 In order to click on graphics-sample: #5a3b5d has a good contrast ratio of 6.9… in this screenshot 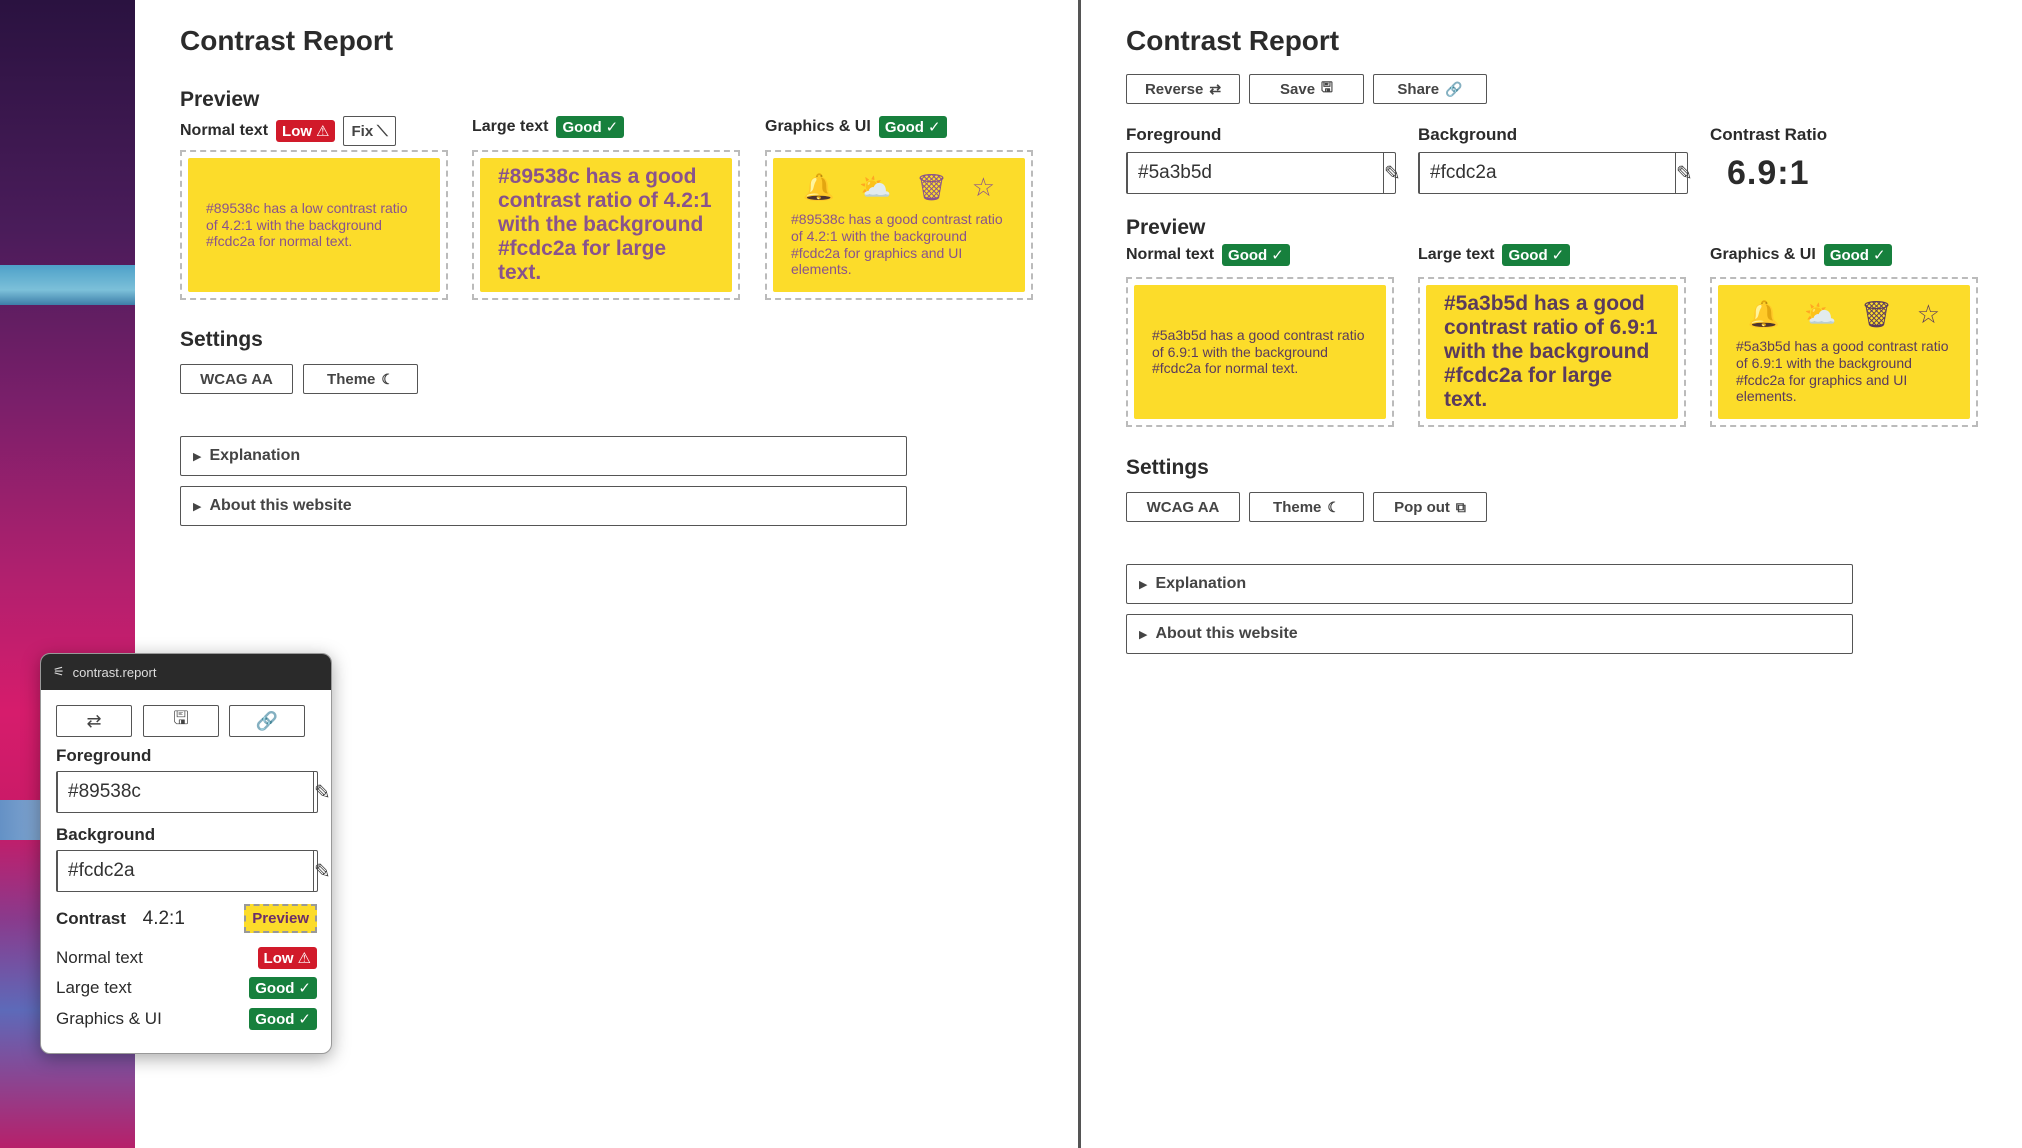, I will do `click(1842, 371)`.